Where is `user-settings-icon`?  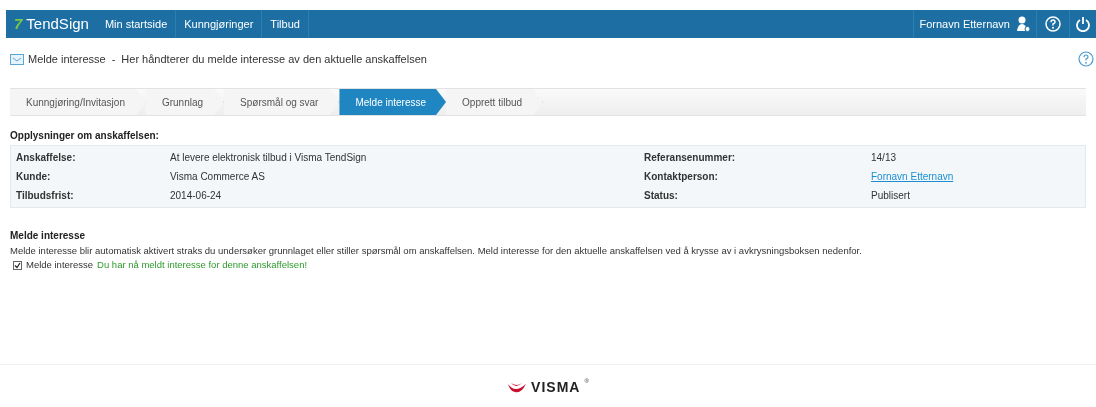 user-settings-icon is located at coordinates (1023, 24).